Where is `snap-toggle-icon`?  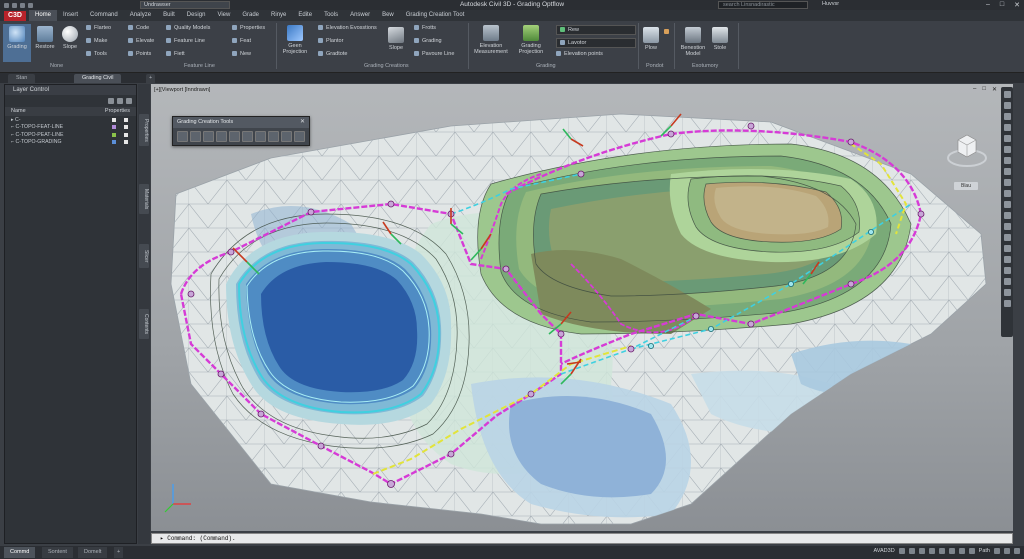 snap-toggle-icon is located at coordinates (911, 551).